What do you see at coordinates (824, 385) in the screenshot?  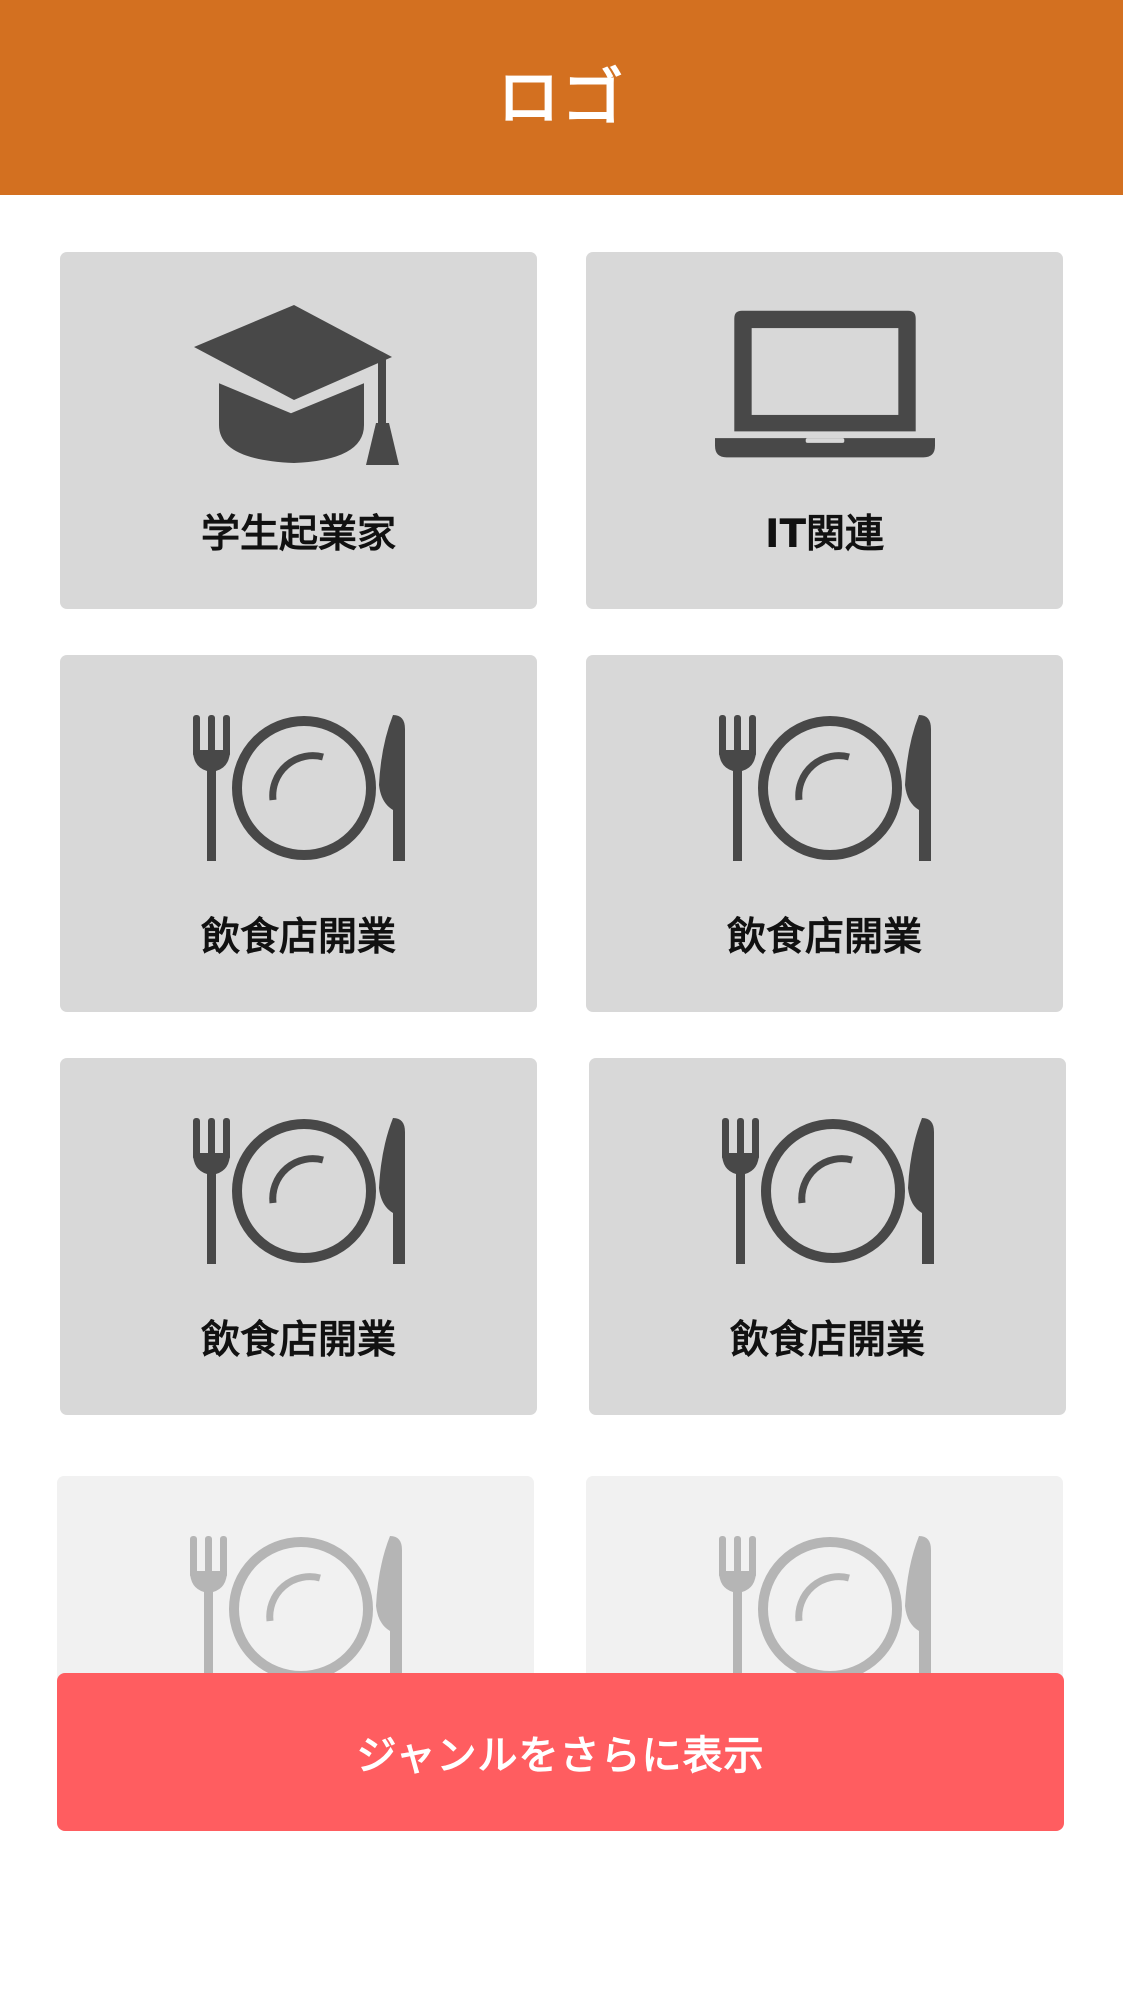 I see `laptop-icon` at bounding box center [824, 385].